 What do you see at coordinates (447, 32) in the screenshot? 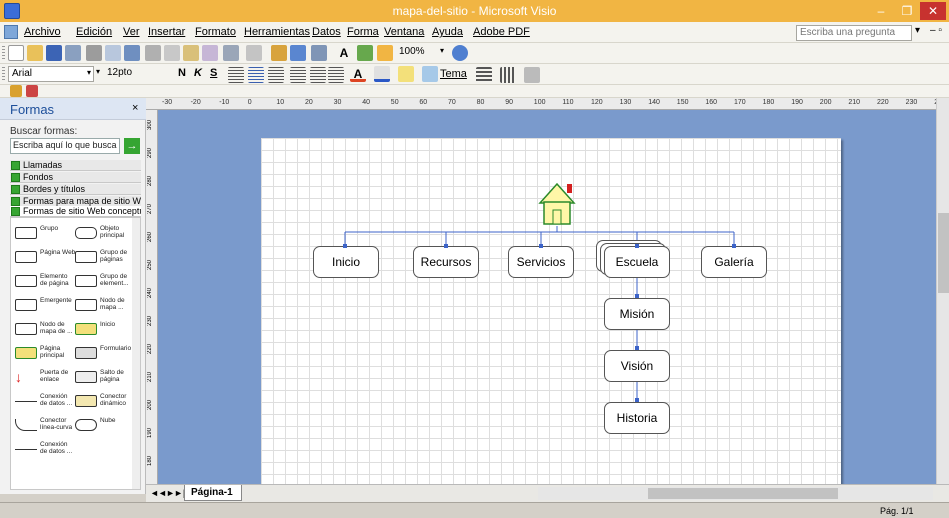
I see `menu-ayuda: Ayuda` at bounding box center [447, 32].